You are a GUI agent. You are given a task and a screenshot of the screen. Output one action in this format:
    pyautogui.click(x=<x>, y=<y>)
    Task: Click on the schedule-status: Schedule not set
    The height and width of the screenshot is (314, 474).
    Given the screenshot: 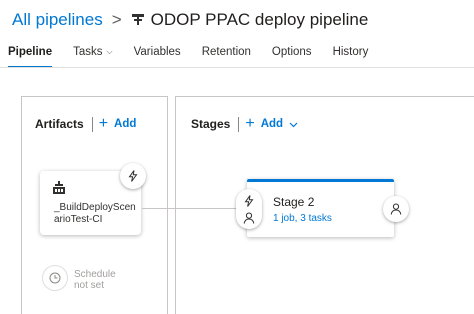 What is the action you would take?
    pyautogui.click(x=95, y=280)
    